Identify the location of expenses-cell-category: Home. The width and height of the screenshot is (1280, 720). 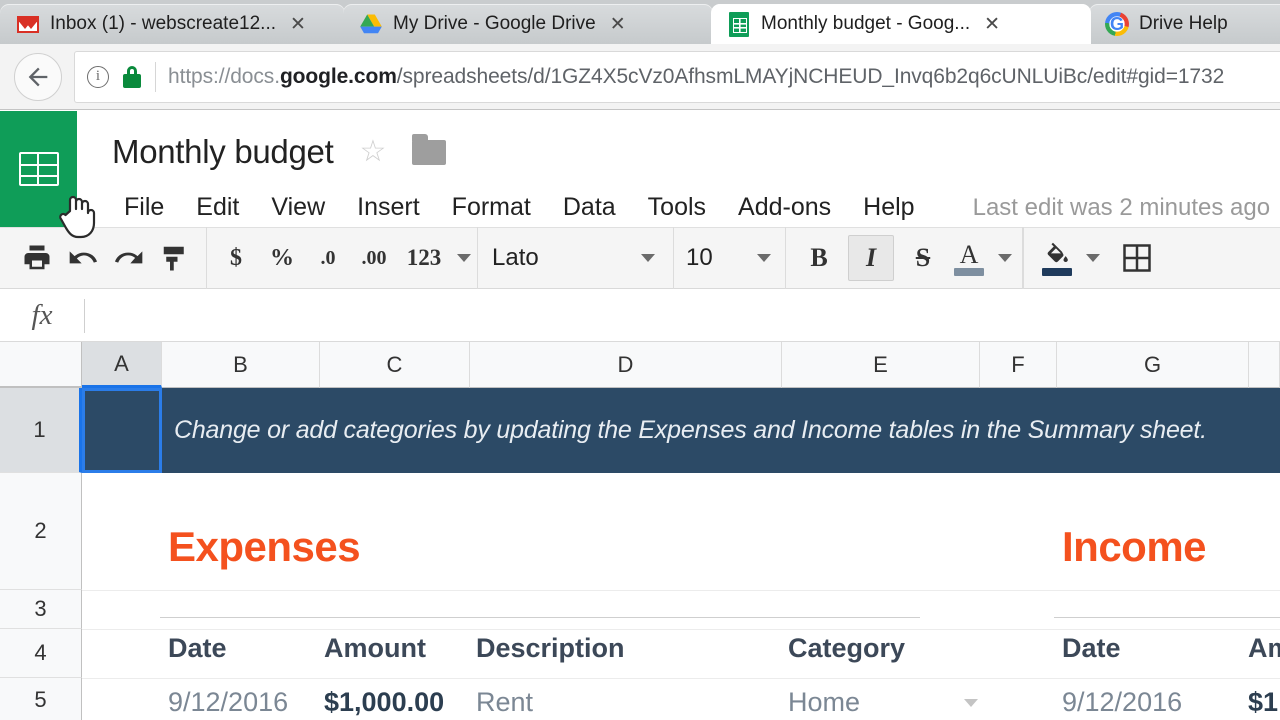
(824, 702).